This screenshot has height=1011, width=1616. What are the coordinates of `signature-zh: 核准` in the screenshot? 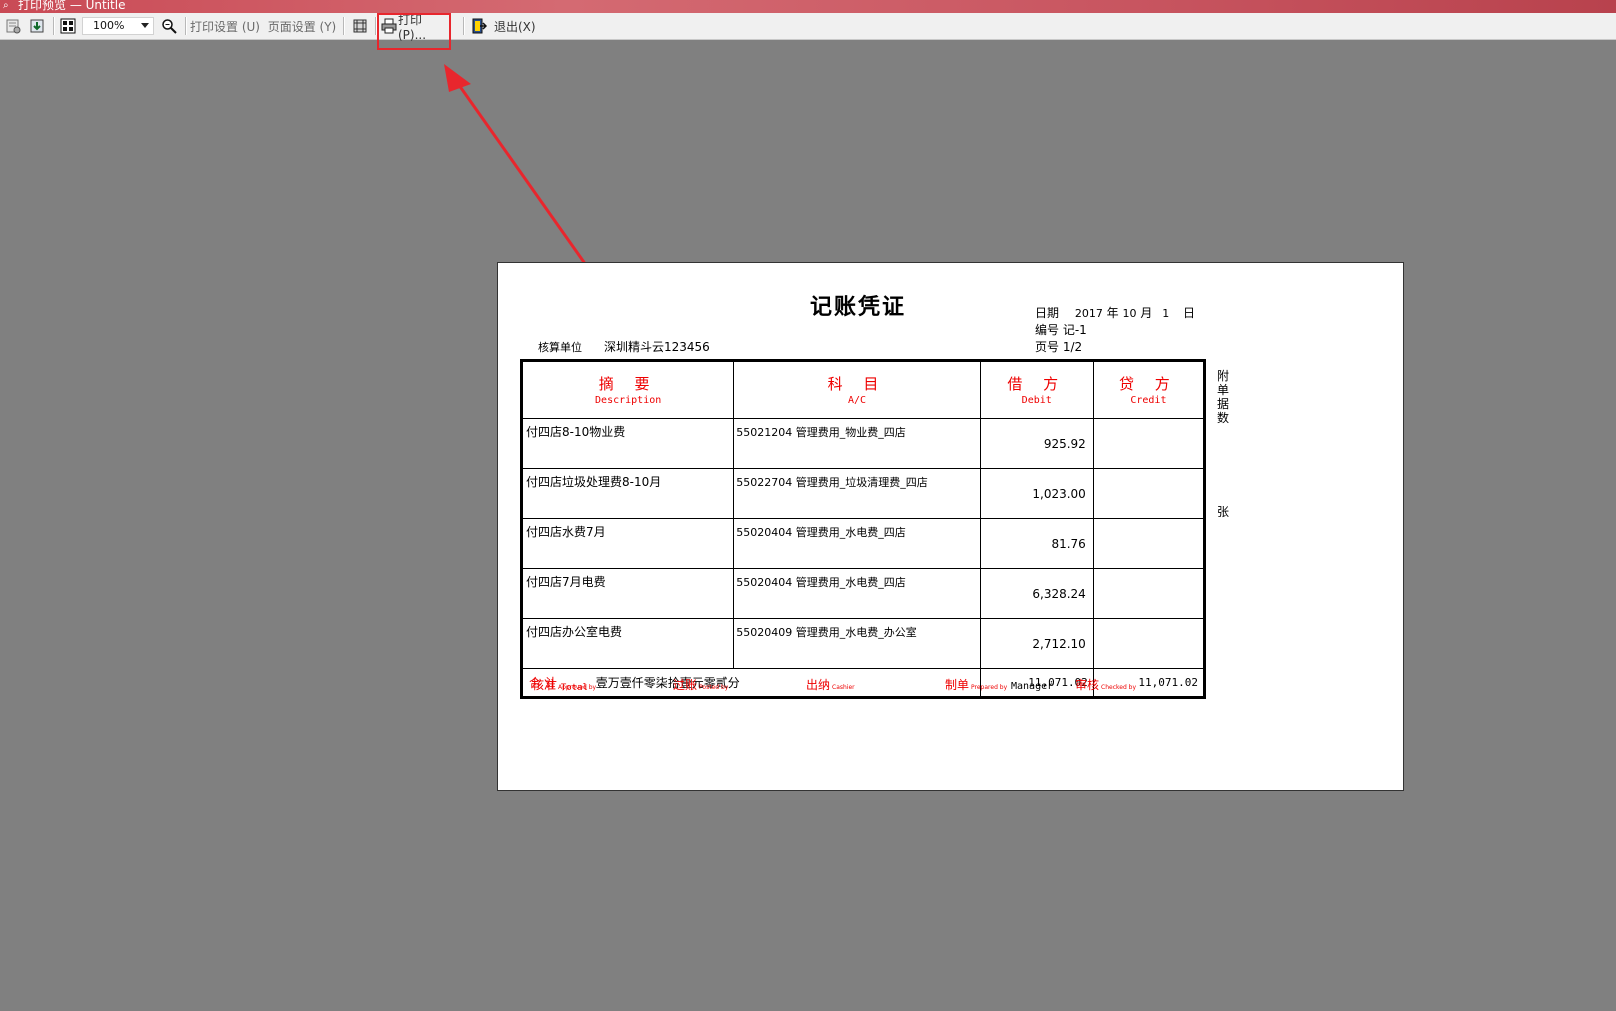 It's located at (544, 685).